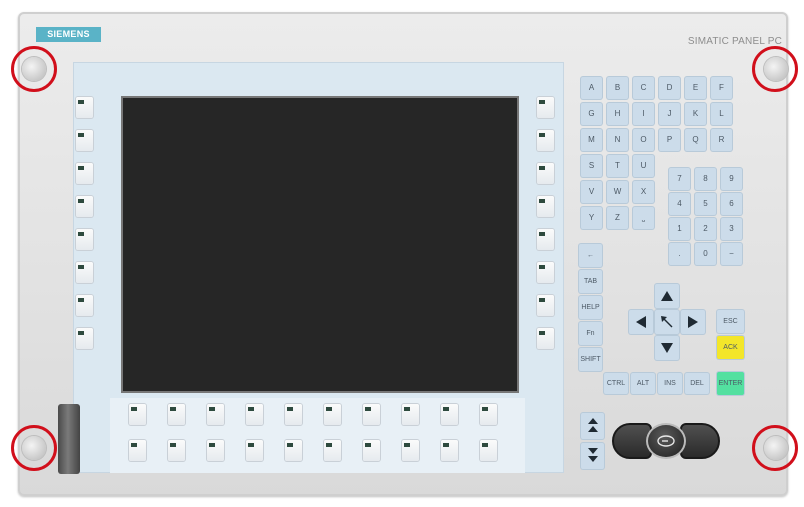  What do you see at coordinates (705, 254) in the screenshot?
I see `key-0: 0` at bounding box center [705, 254].